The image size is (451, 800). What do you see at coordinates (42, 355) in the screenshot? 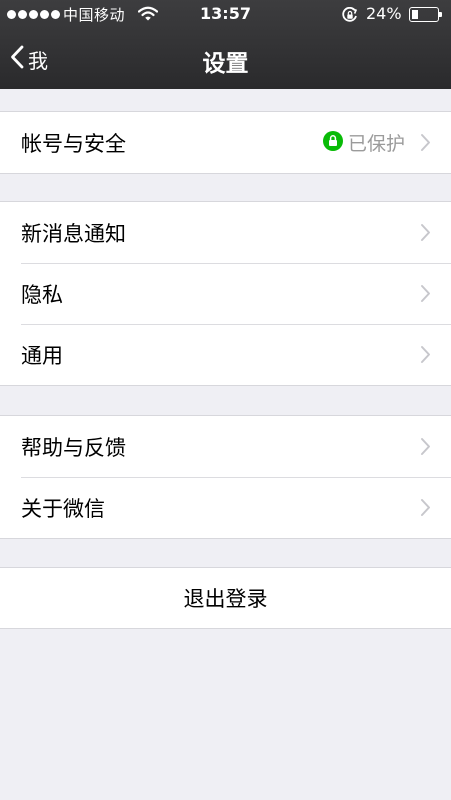
I see `general-label: 通用` at bounding box center [42, 355].